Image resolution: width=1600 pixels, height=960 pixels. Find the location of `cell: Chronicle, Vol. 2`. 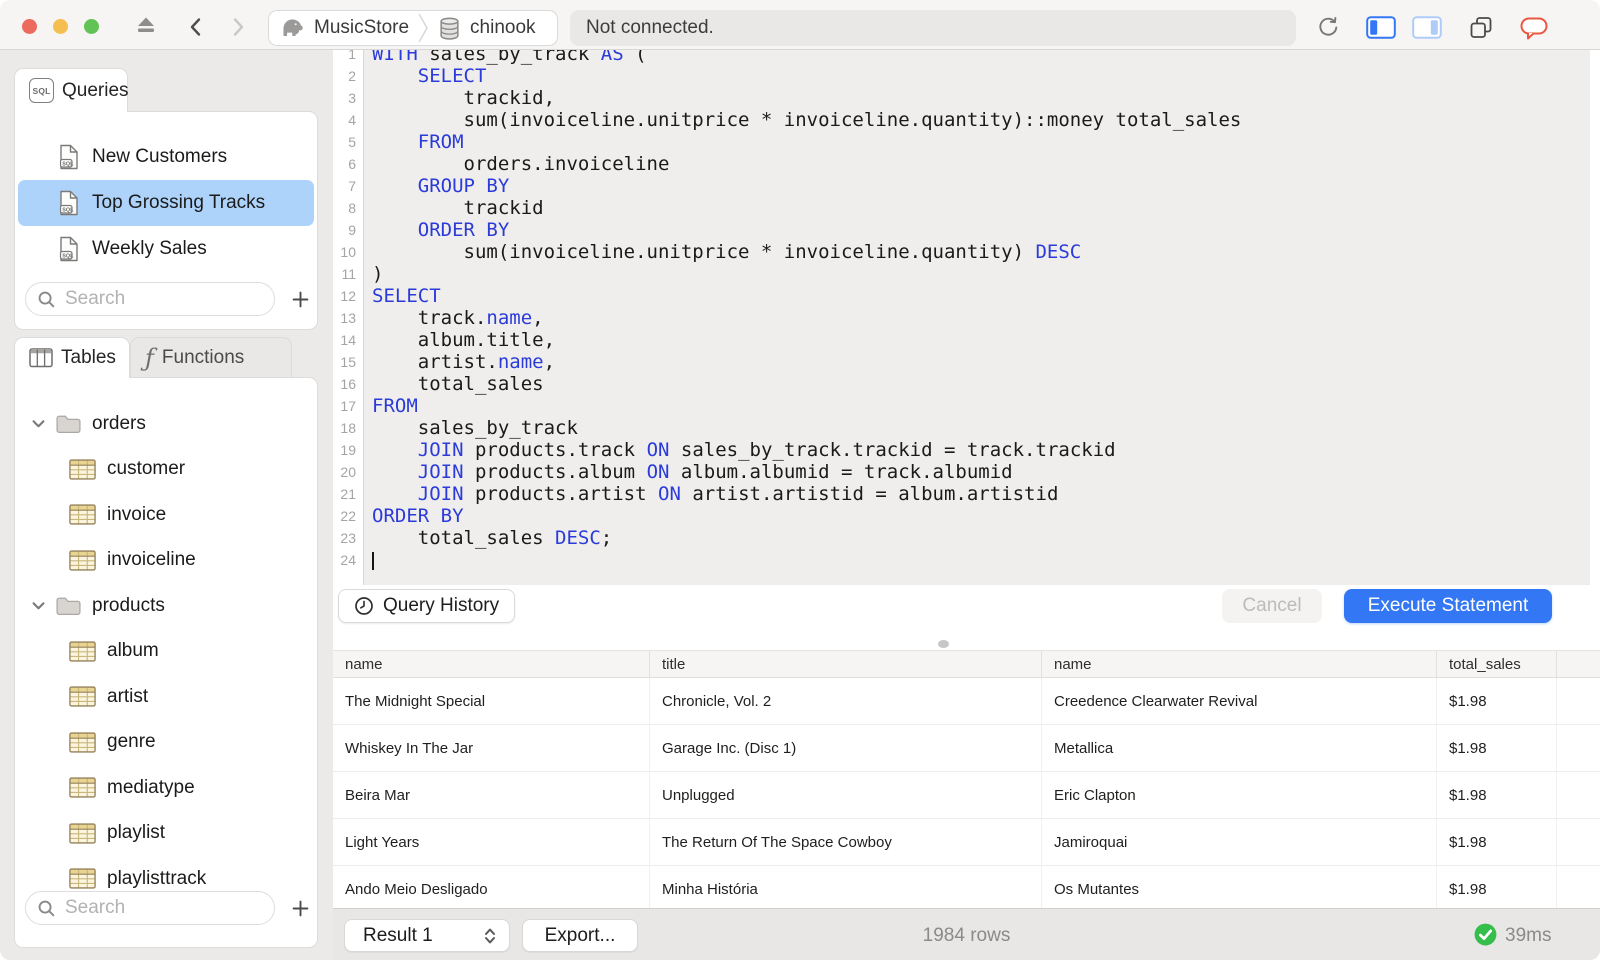

cell: Chronicle, Vol. 2 is located at coordinates (846, 701).